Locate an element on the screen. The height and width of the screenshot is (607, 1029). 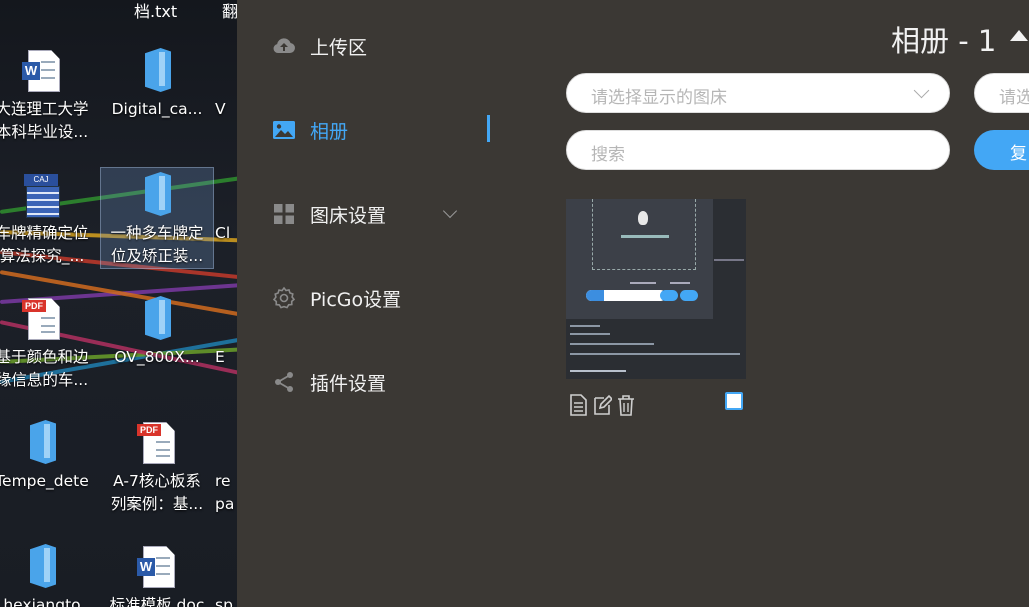
desktop-icon-partial: V is located at coordinates (226, 82).